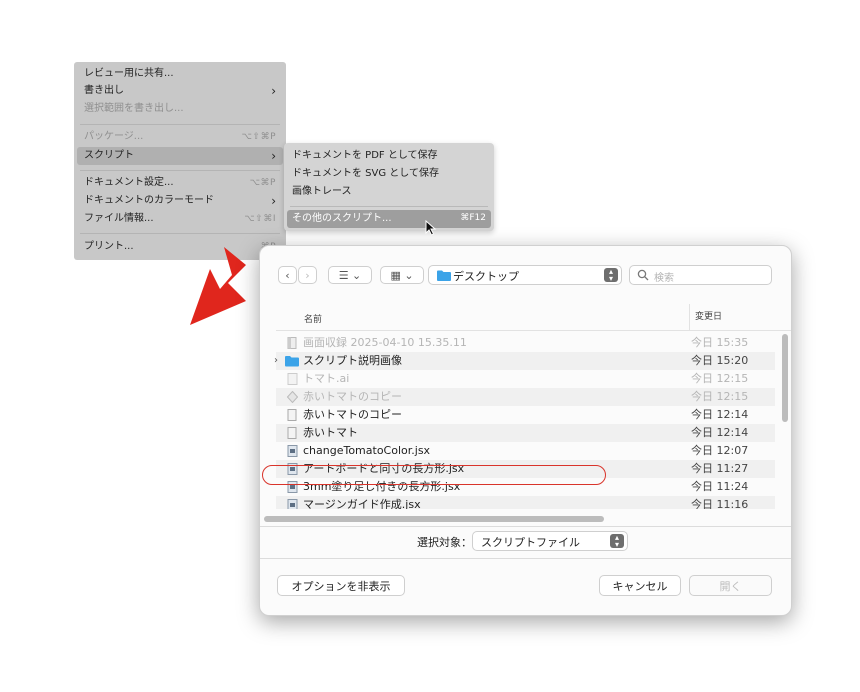  I want to click on app-icon, so click(292, 397).